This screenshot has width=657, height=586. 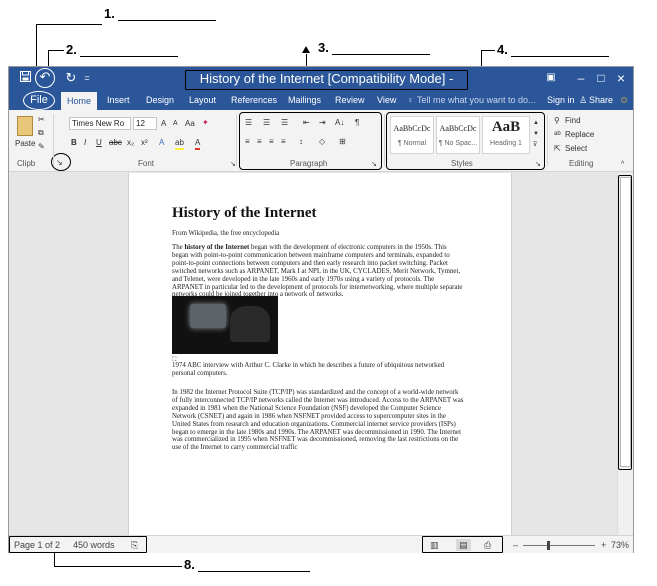 I want to click on font-color-button: A, so click(x=198, y=143).